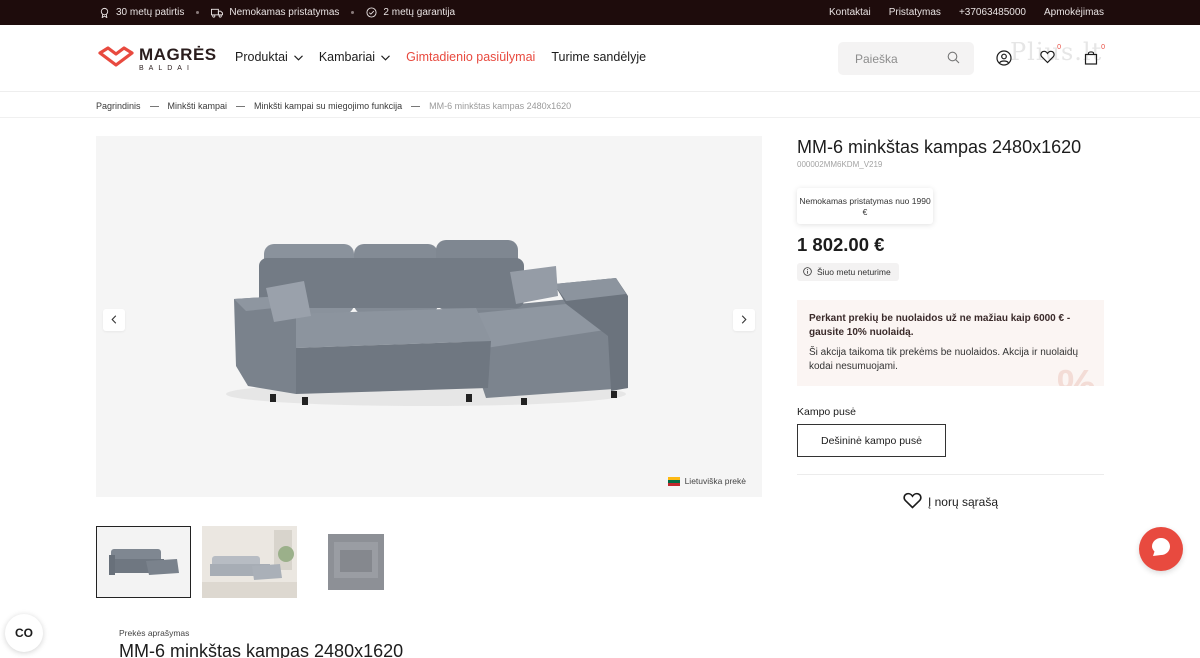  What do you see at coordinates (840, 164) in the screenshot?
I see `product-sku: 000002MM6KDM_V219` at bounding box center [840, 164].